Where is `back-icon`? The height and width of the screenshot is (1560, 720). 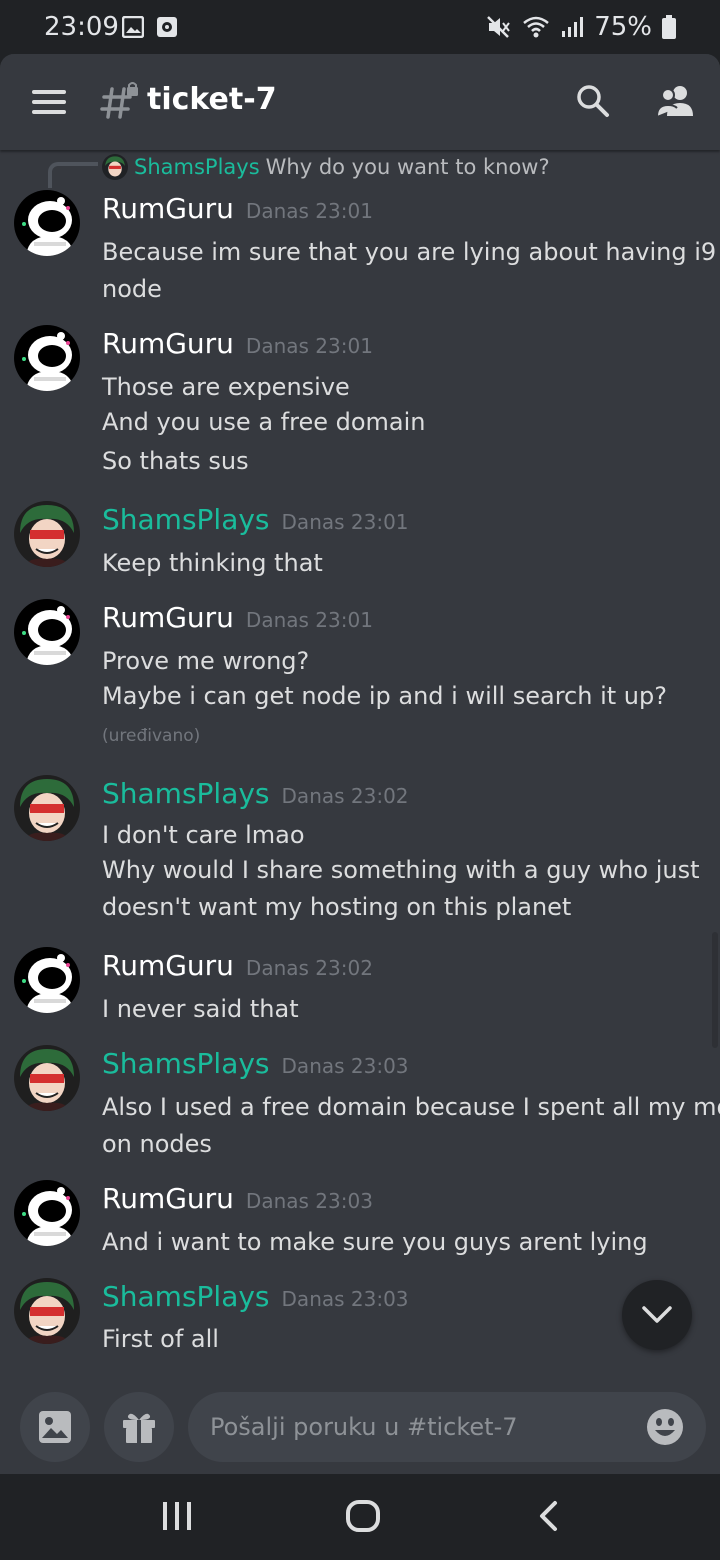
back-icon is located at coordinates (548, 1516).